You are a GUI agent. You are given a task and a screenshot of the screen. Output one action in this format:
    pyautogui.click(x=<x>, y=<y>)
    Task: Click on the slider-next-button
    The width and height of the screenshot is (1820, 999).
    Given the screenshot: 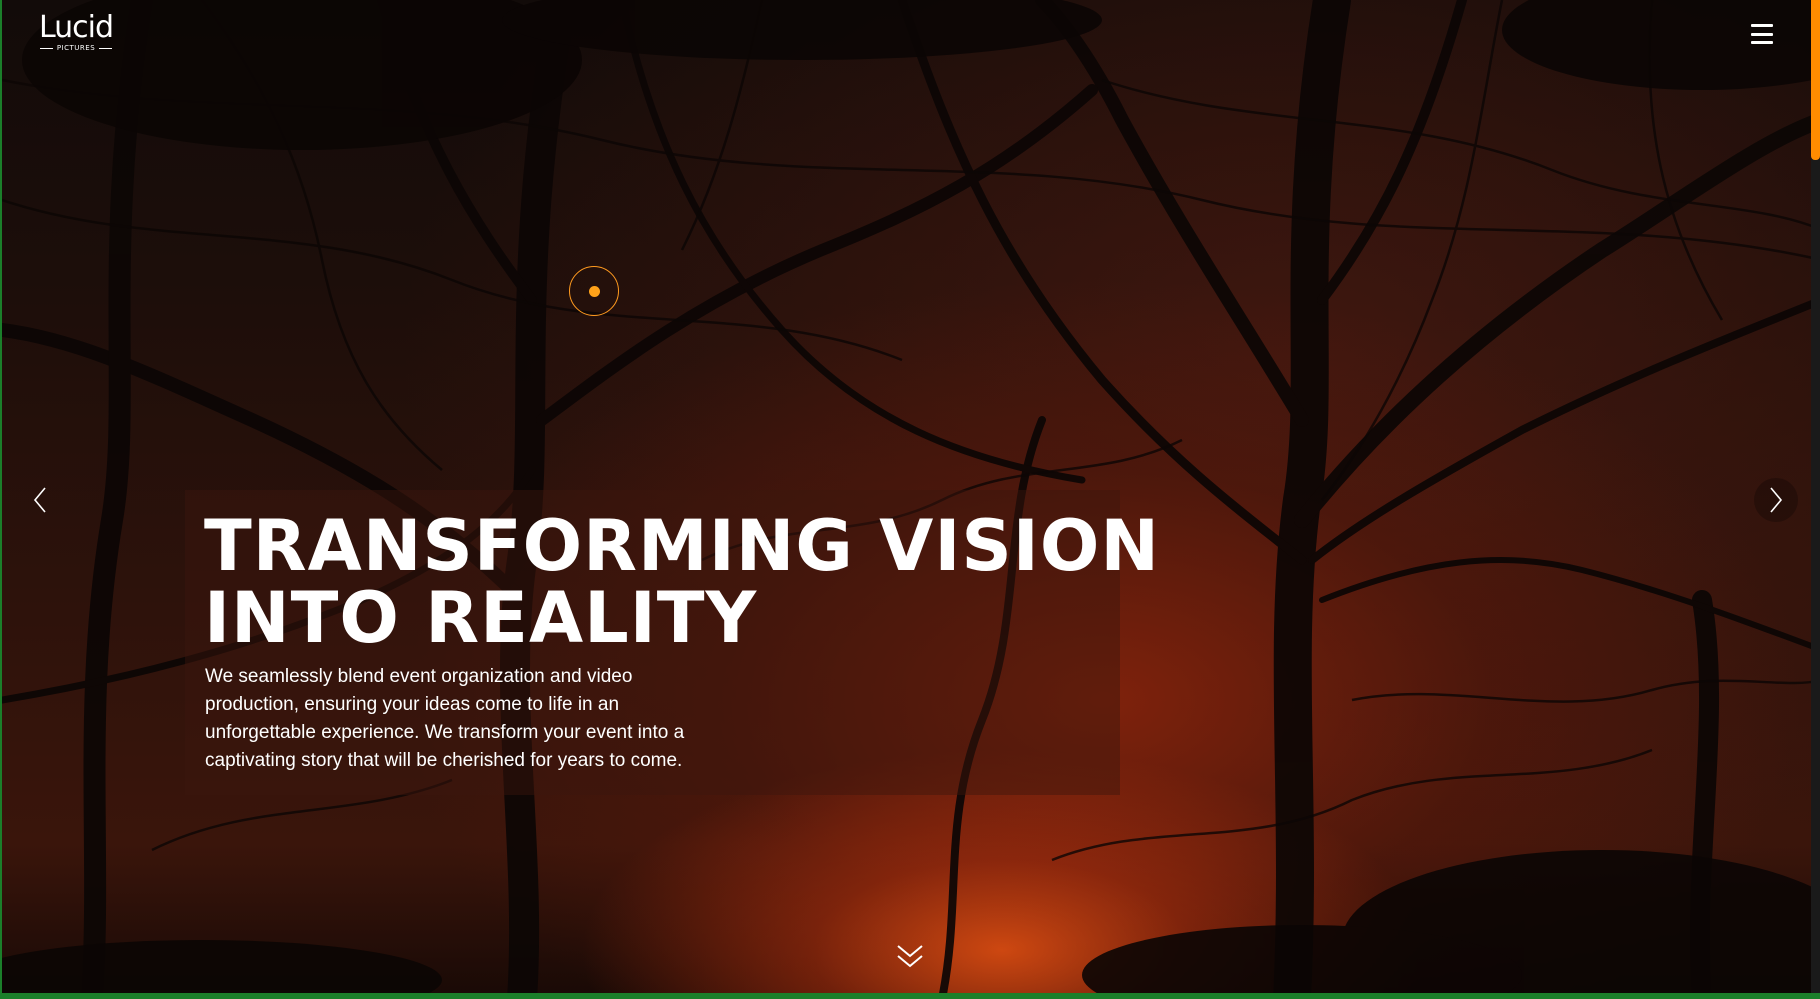 What is the action you would take?
    pyautogui.click(x=1776, y=500)
    